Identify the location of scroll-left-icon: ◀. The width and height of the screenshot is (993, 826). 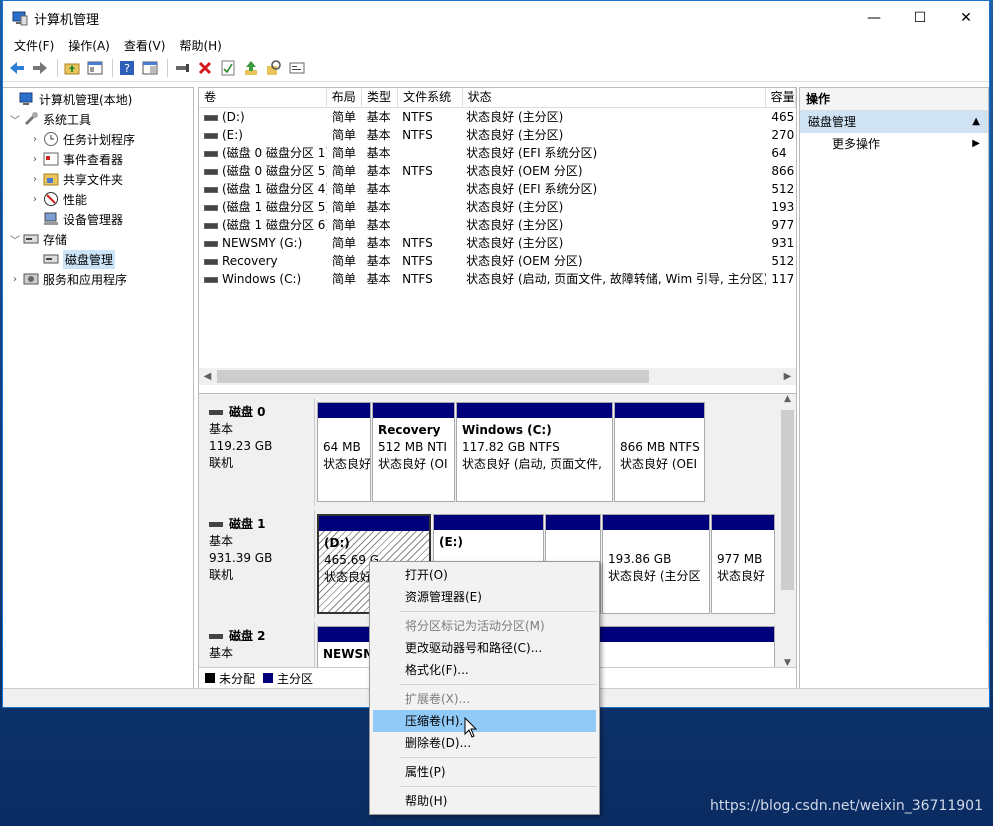
(207, 376).